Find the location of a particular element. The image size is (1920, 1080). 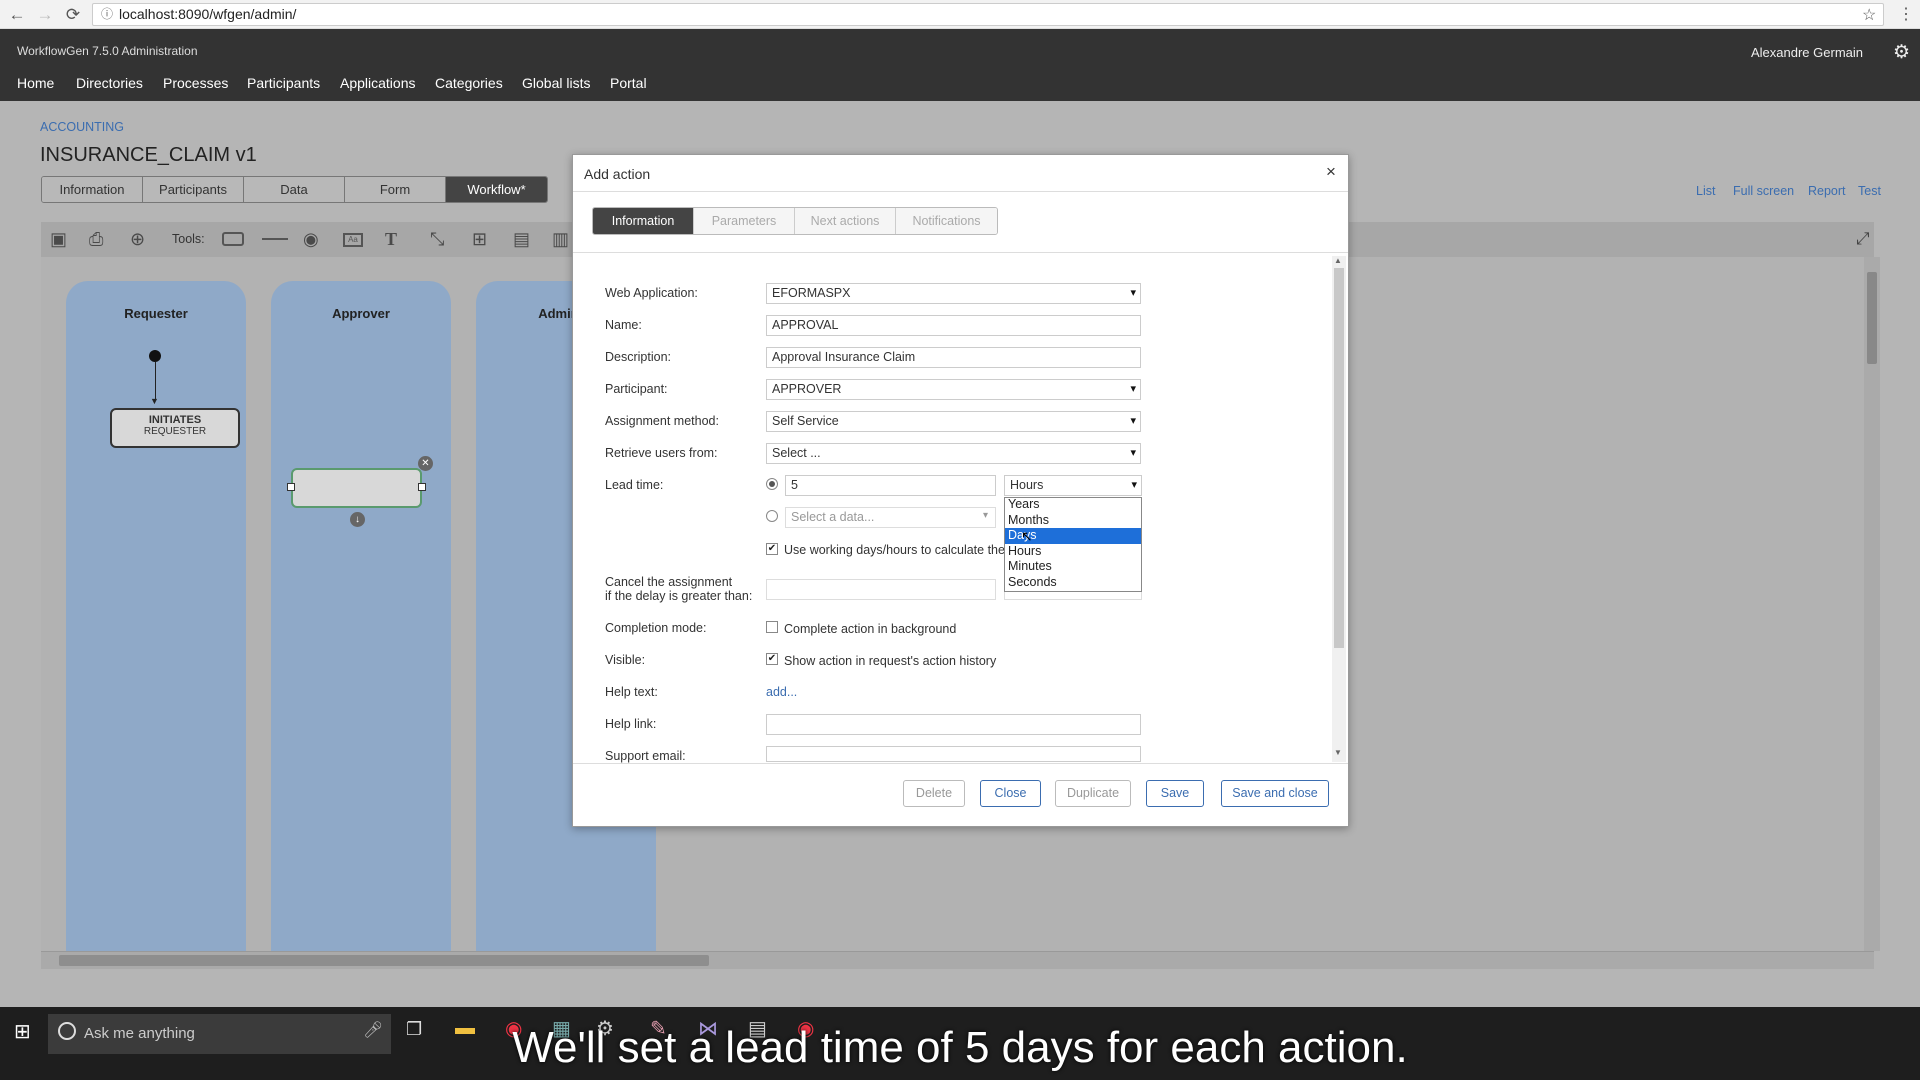

option-months: Months is located at coordinates (1073, 521).